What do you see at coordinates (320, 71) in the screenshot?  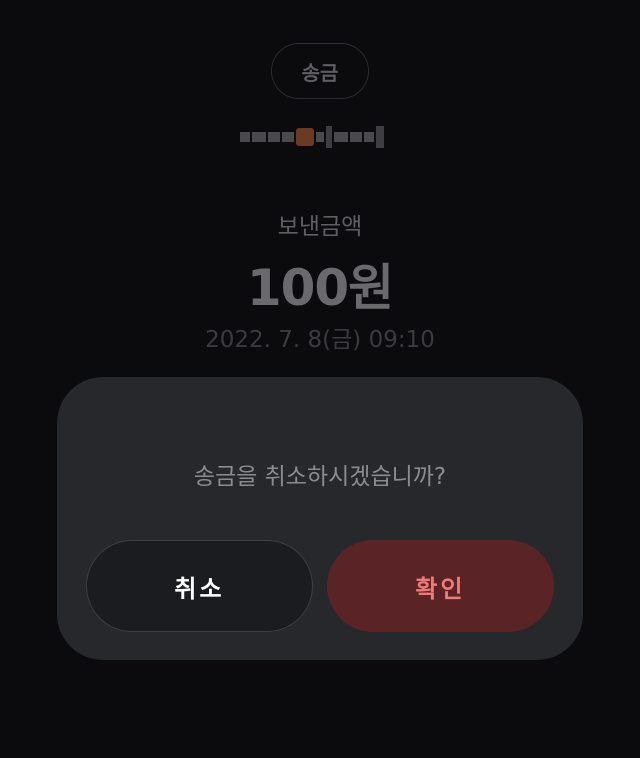 I see `transfer-type-badge: 송금` at bounding box center [320, 71].